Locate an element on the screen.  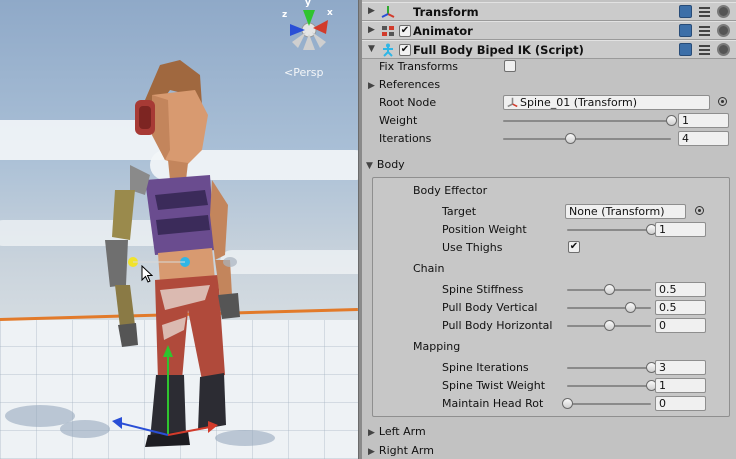
gizmo-axis-z: z is located at coordinates (285, 15).